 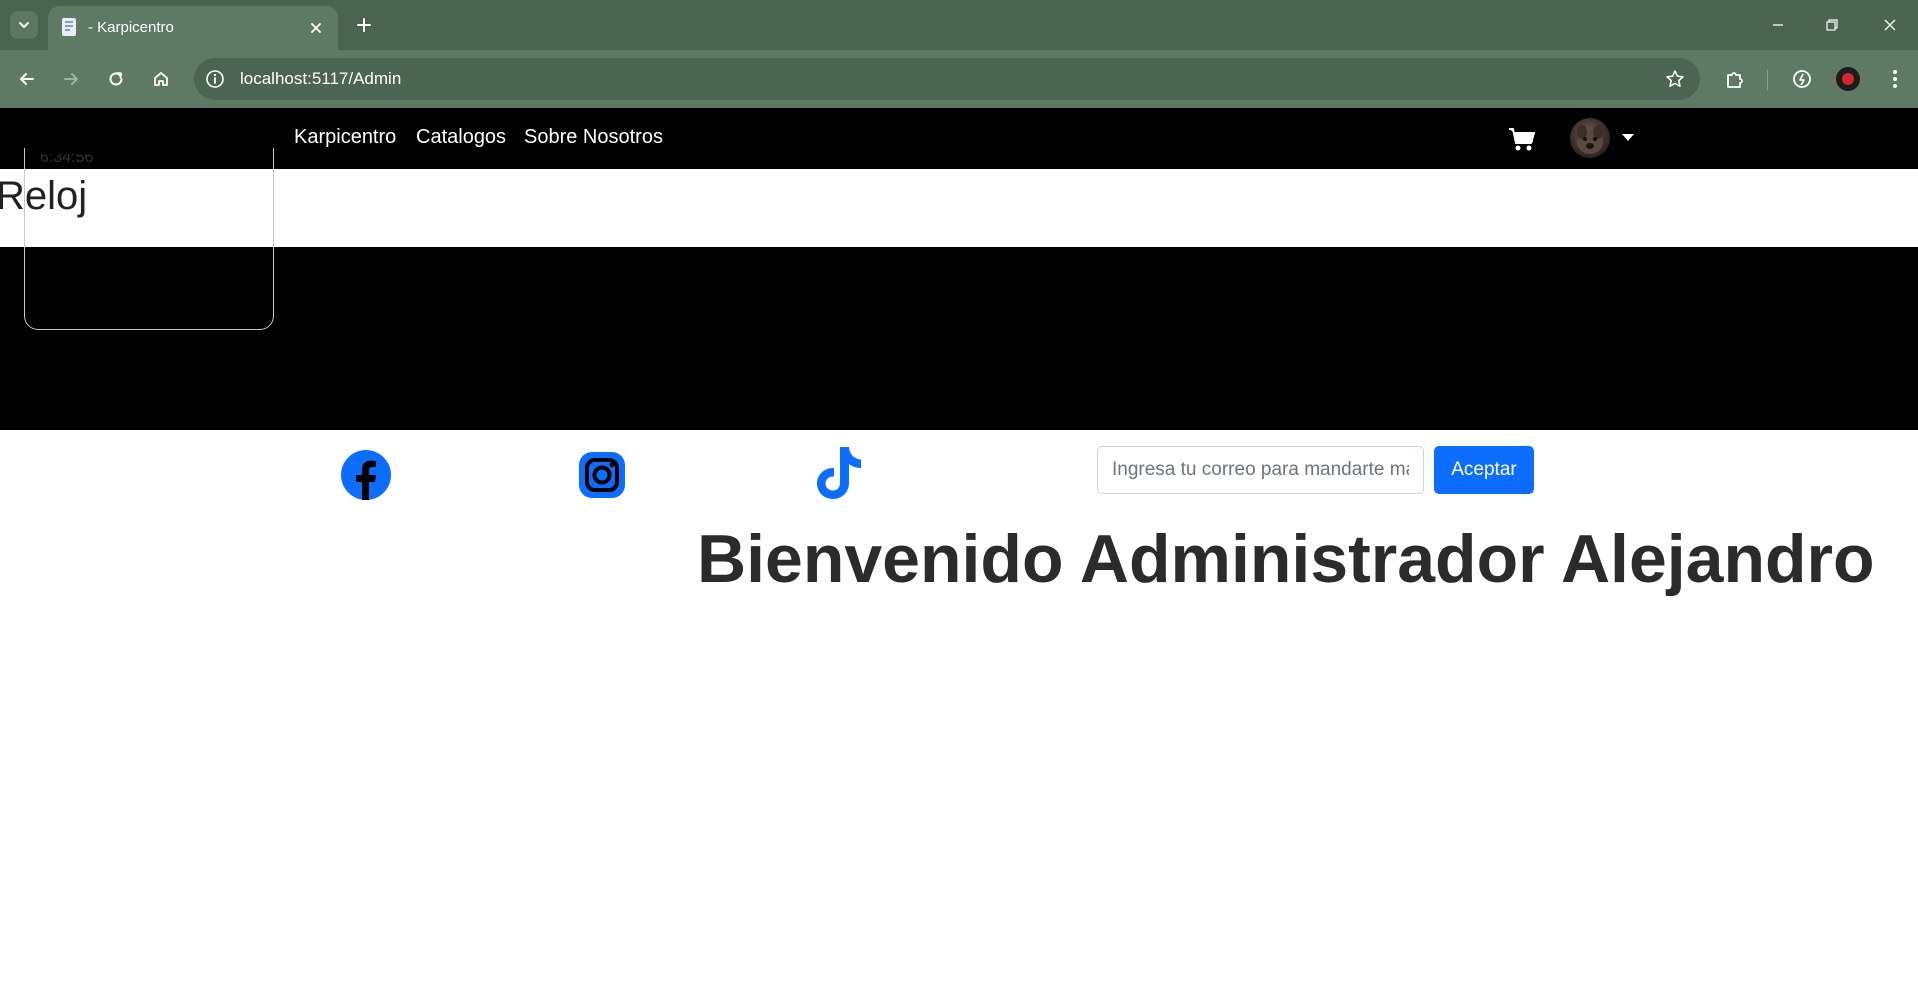 I want to click on speedometer-icon, so click(x=1802, y=79).